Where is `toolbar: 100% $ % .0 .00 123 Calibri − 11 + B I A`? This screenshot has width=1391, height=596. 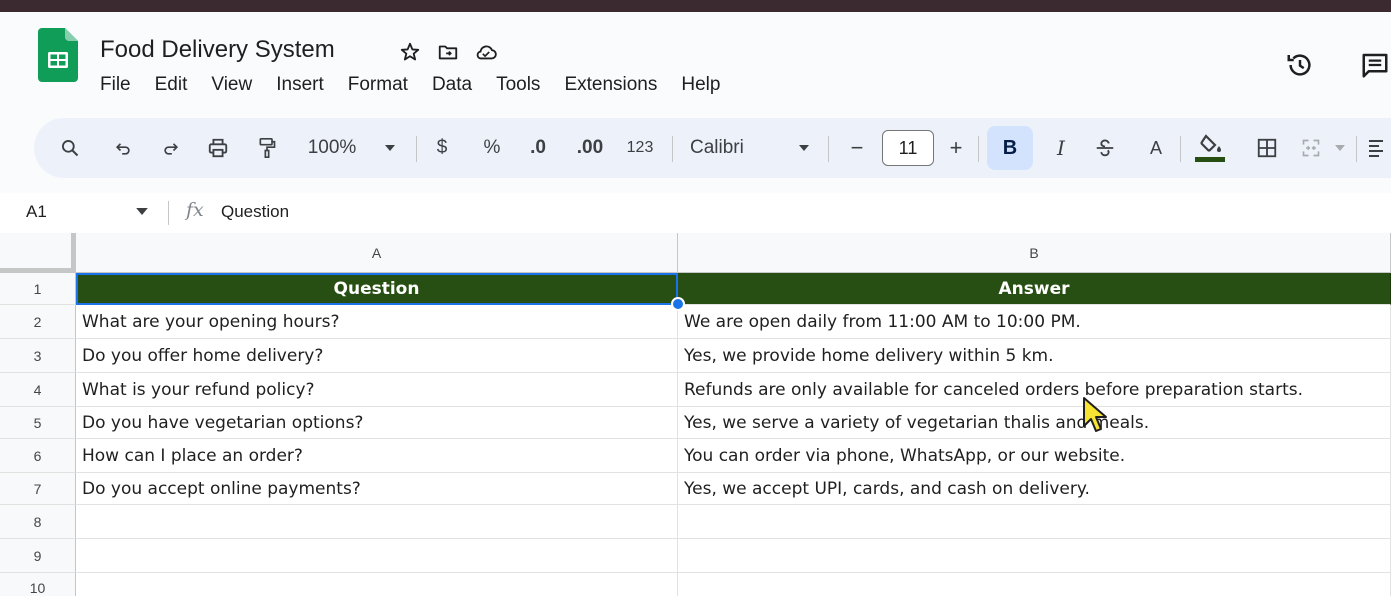 toolbar: 100% $ % .0 .00 123 Calibri − 11 + B I A is located at coordinates (712, 148).